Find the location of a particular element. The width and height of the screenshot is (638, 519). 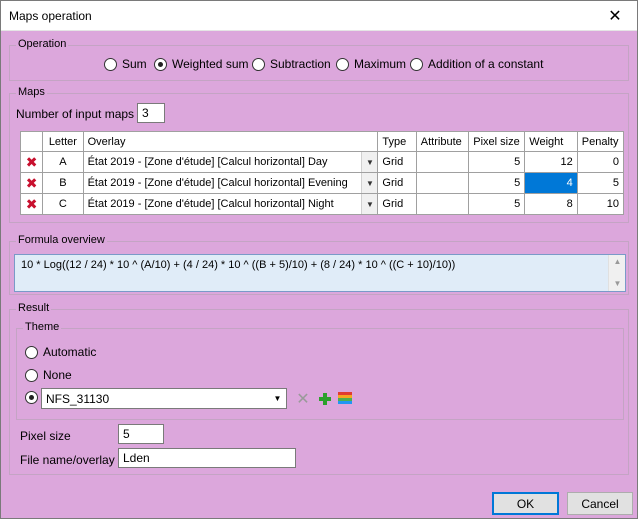

formula-group-label: Formula overview is located at coordinates (61, 240).